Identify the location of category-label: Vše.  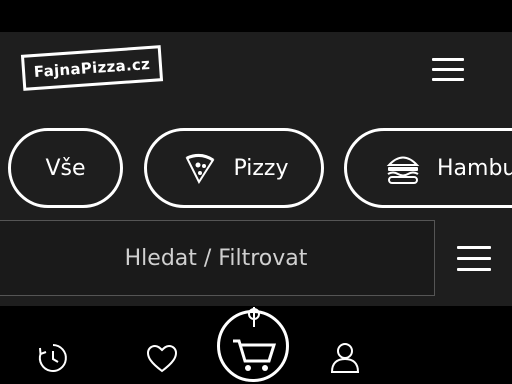
(65, 168).